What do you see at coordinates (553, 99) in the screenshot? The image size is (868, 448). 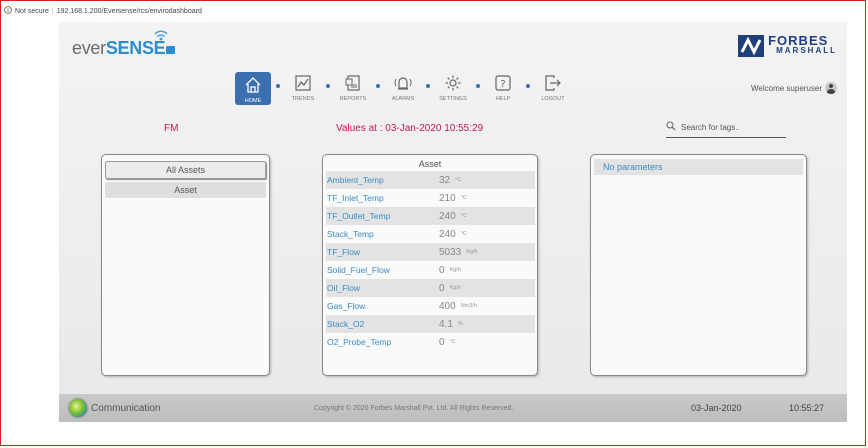 I see `nav-label: LOGOUT` at bounding box center [553, 99].